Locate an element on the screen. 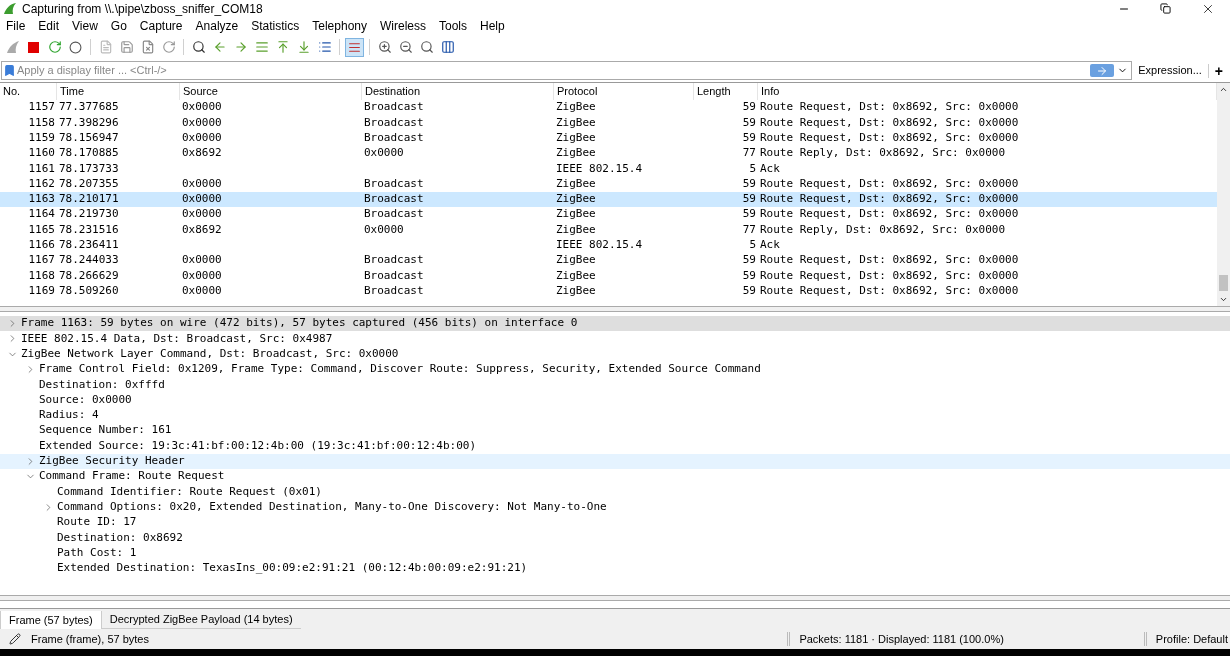  table-cell: 78.244033 is located at coordinates (89, 260).